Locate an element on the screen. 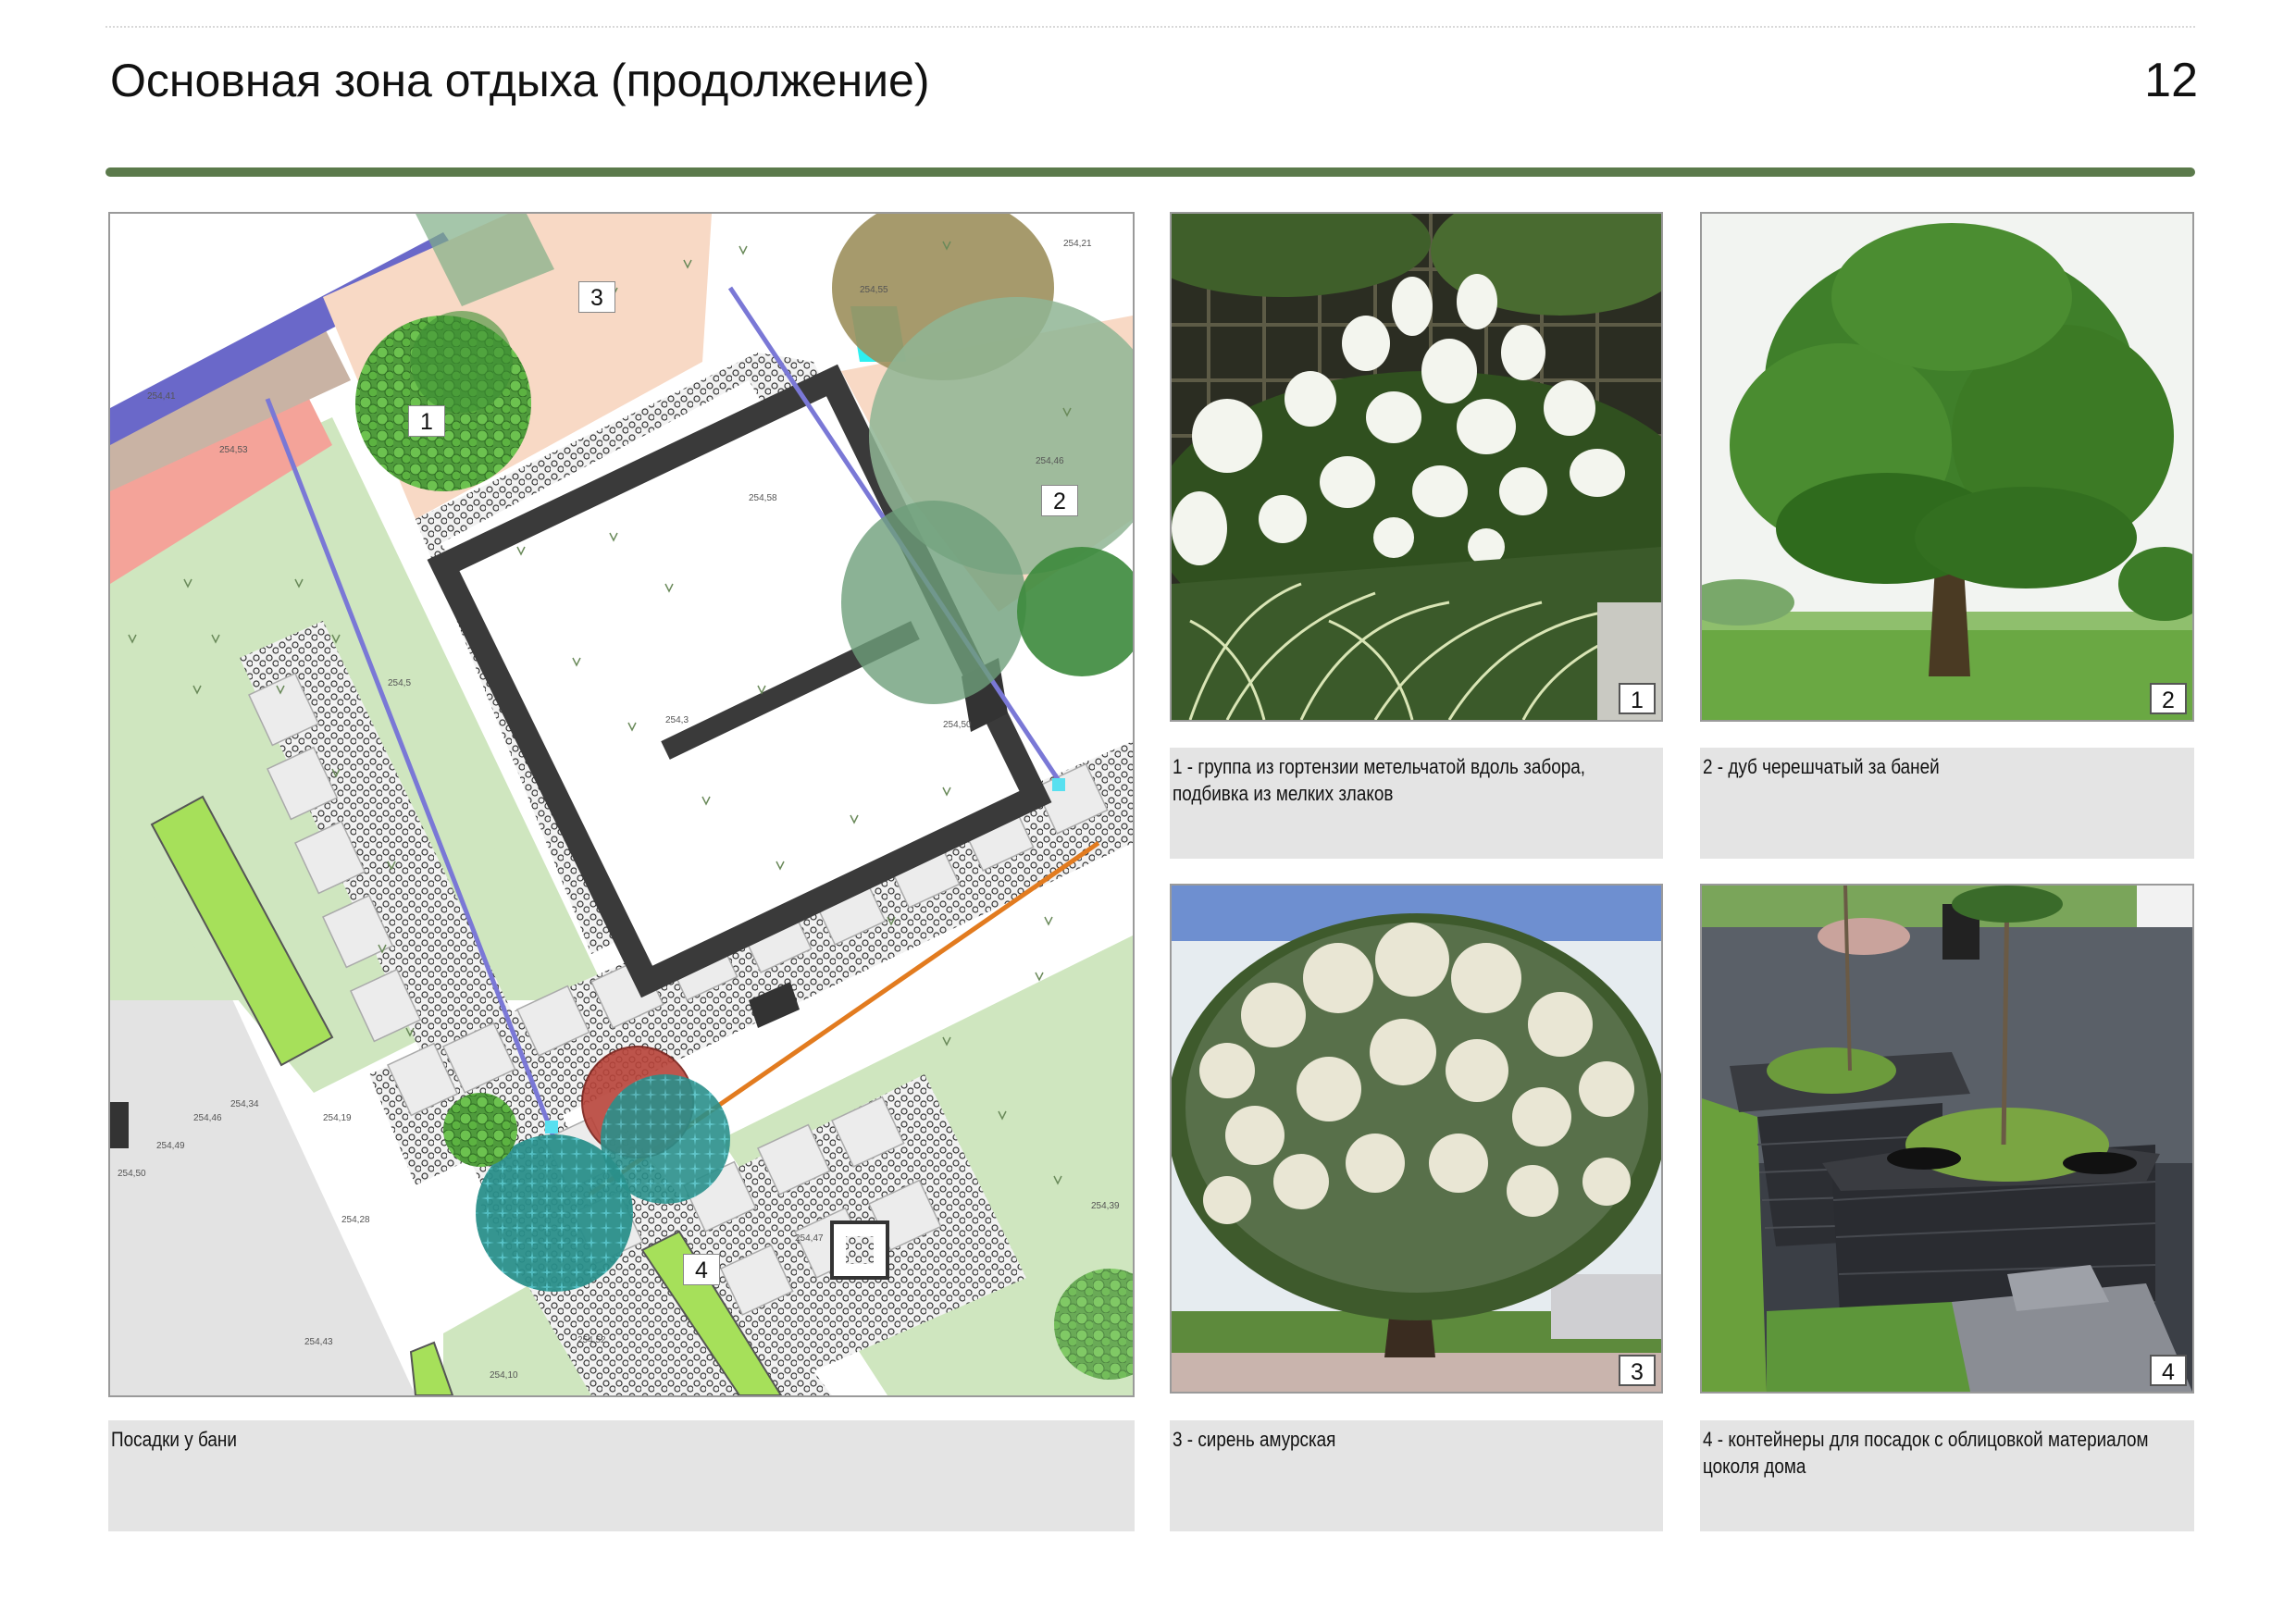  photo-lilac: 3 is located at coordinates (1417, 1139).